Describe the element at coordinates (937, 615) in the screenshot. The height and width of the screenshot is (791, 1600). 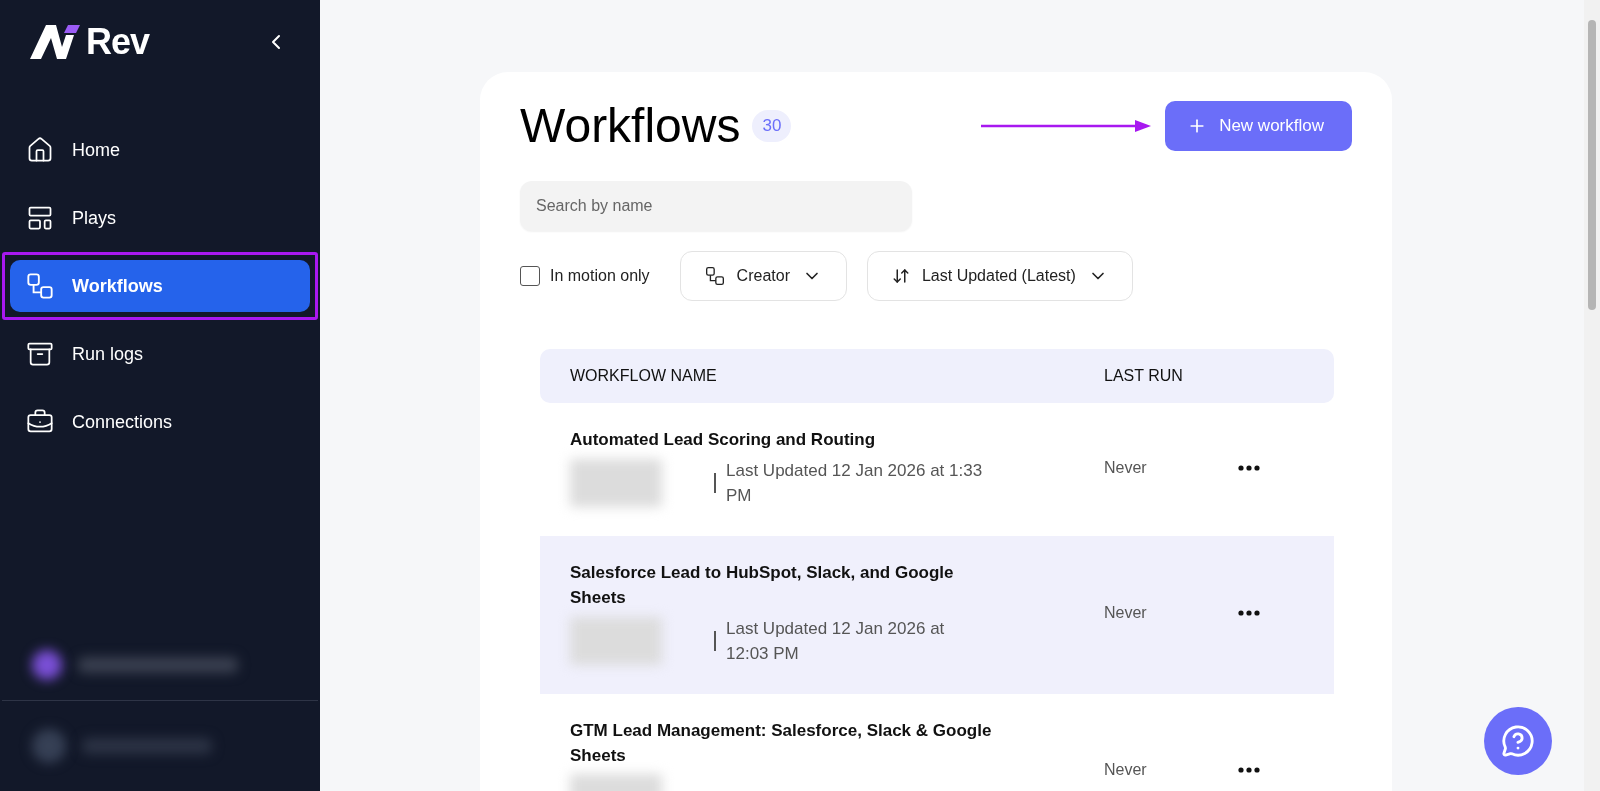
I see `table-row: Salesforce Lead to HubSpot, Slack, and Google Sheets Last Updated 12 Jan 2026 at 12:03 PM Never` at that location.